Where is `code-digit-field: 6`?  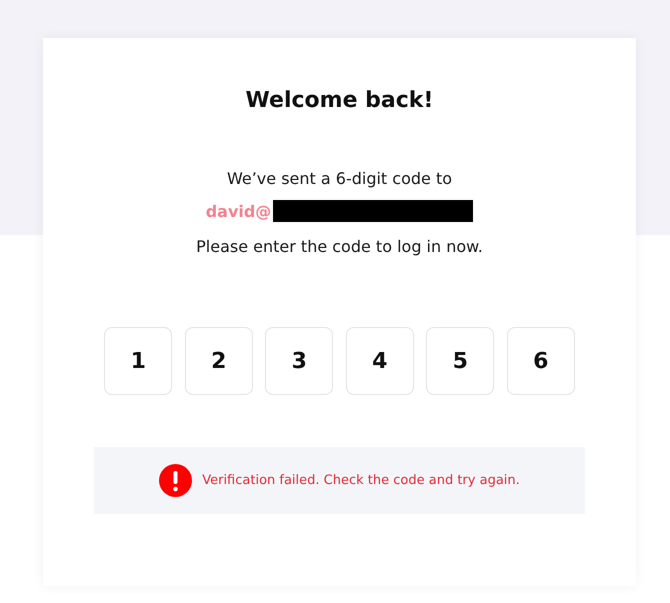
code-digit-field: 6 is located at coordinates (540, 361).